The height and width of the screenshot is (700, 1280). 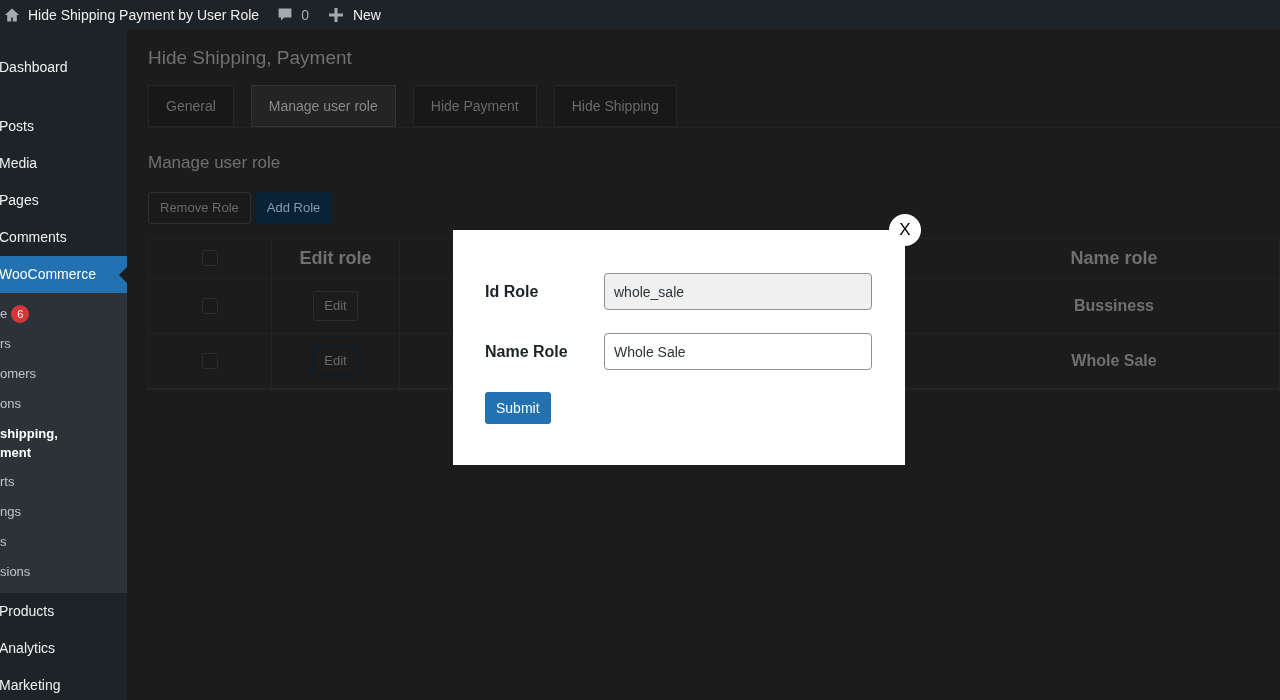 I want to click on current-pointer-icon, so click(x=123, y=275).